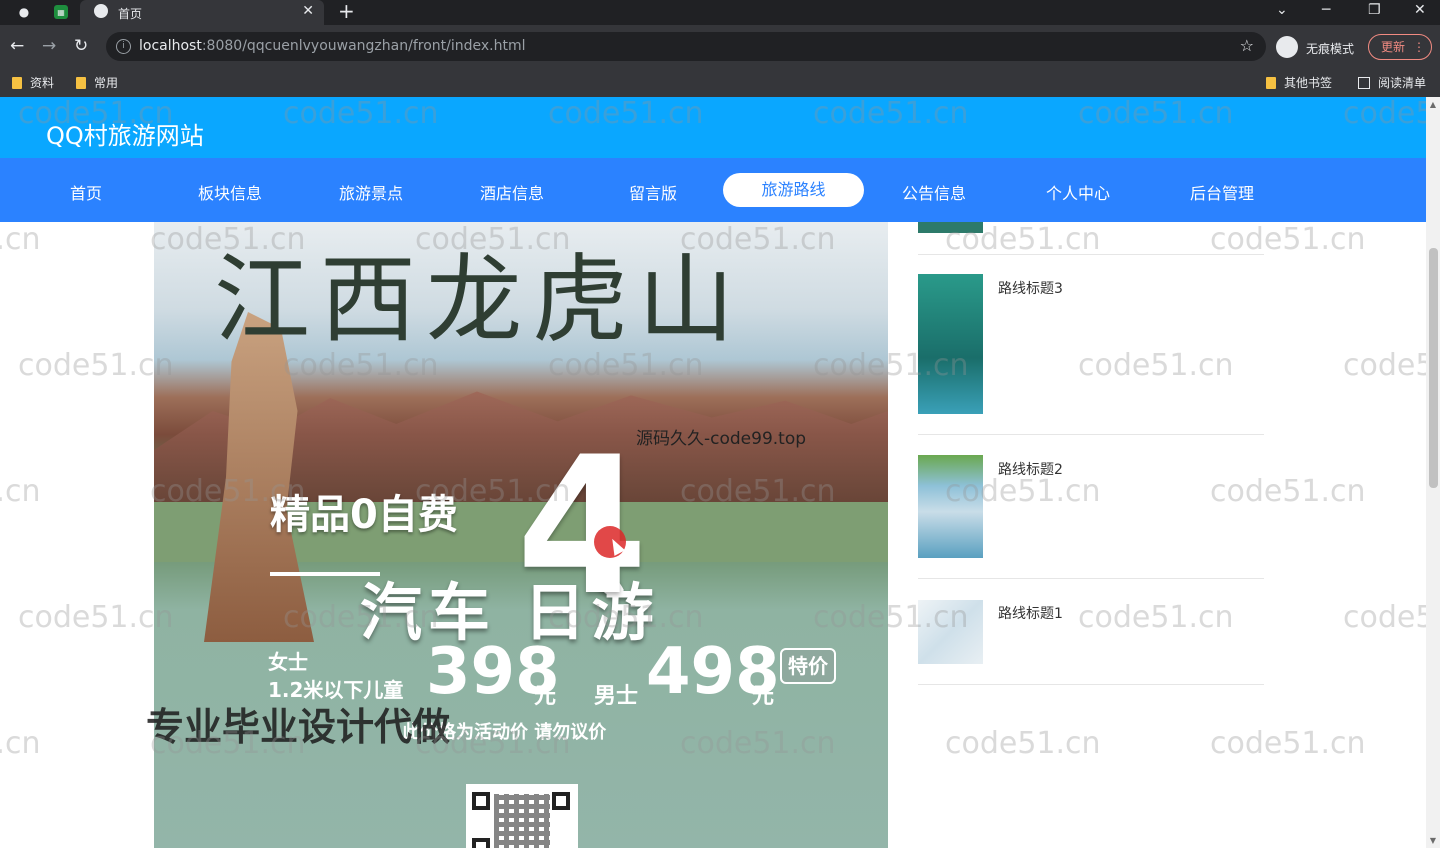 The height and width of the screenshot is (848, 1440). Describe the element at coordinates (101, 11) in the screenshot. I see `globe-icon` at that location.